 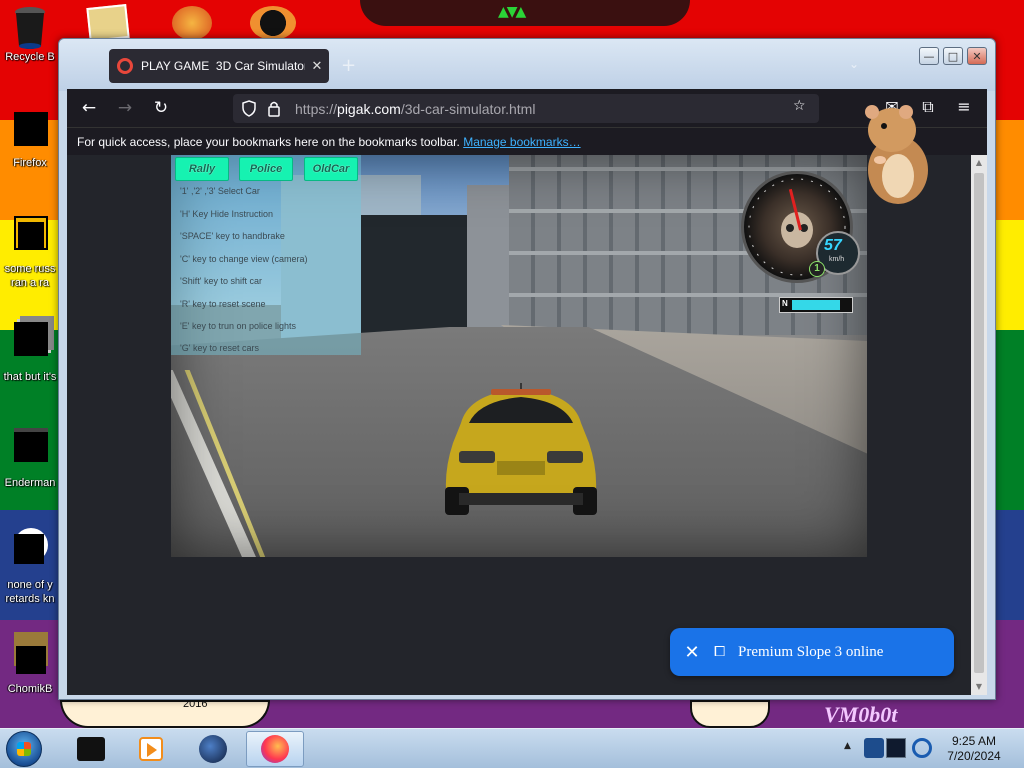 I want to click on url-text: https://pigak.com/3d-car-simulator.html, so click(x=415, y=109).